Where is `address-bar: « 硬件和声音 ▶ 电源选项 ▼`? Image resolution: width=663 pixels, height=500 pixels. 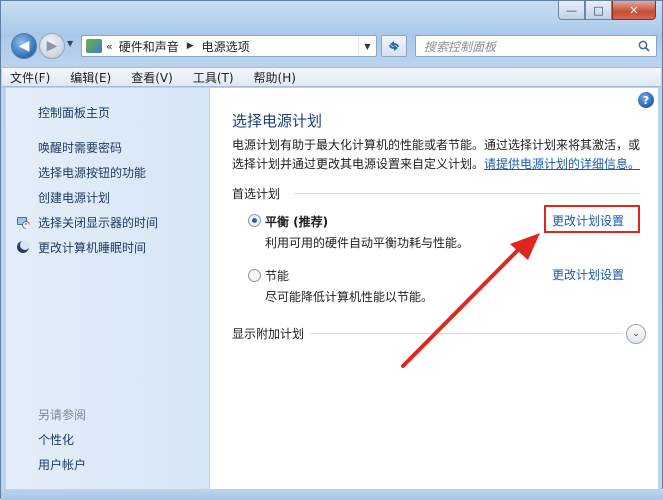
address-bar: « 硬件和声音 ▶ 电源选项 ▼ is located at coordinates (229, 46).